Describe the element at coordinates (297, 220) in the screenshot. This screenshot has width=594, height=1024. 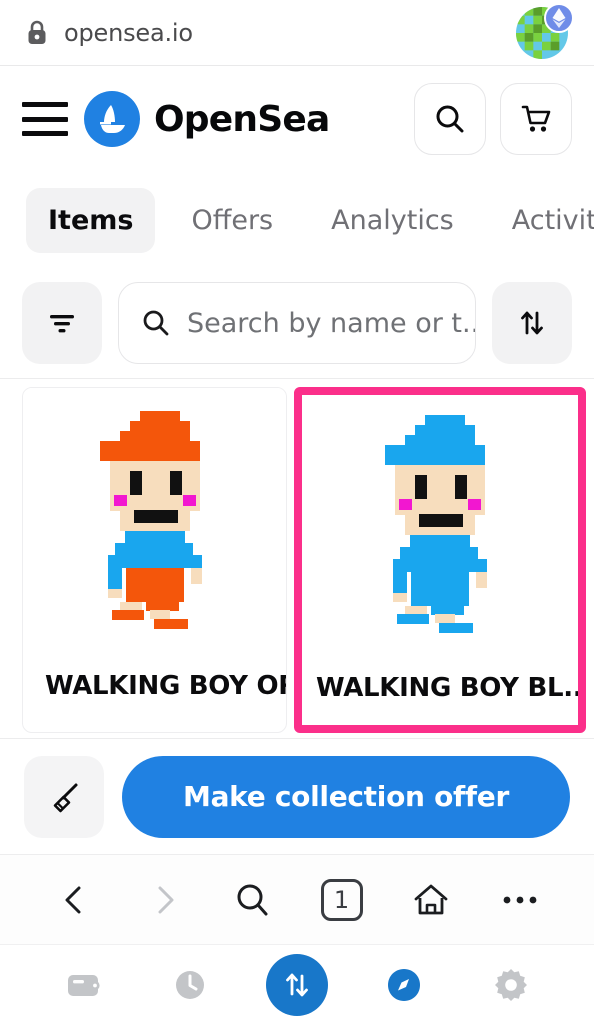
I see `collection-tabs: Items Offers Analytics Activity` at that location.